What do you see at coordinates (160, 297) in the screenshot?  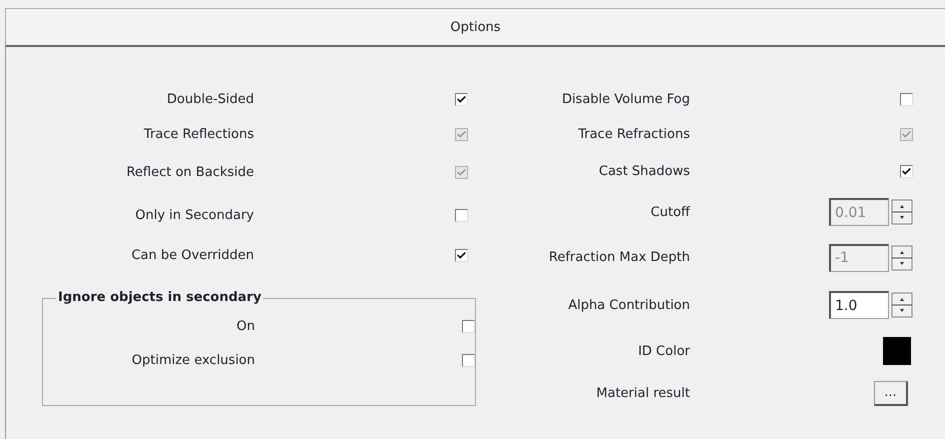 I see `group-title: Ignore objects in secondary` at bounding box center [160, 297].